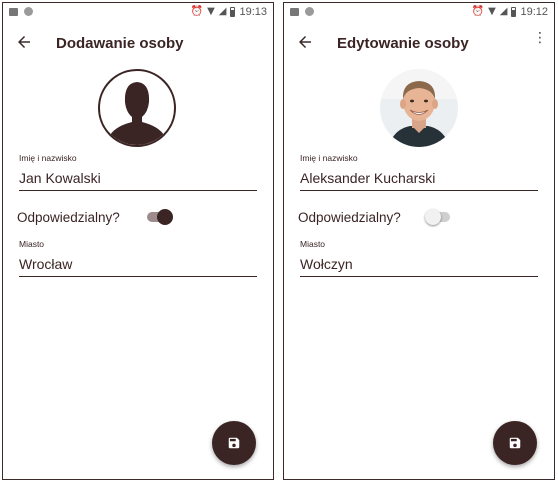  I want to click on name-field: Imię i nazwisko Aleksander Kucharski, so click(419, 172).